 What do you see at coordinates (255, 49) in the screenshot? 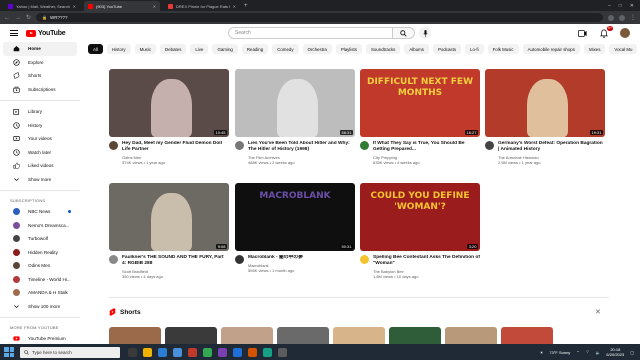
I see `filter-chip: Reading` at bounding box center [255, 49].